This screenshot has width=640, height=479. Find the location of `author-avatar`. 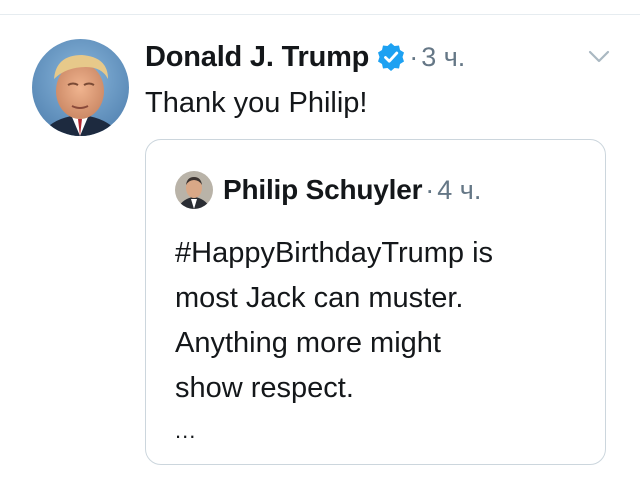

author-avatar is located at coordinates (80, 87).